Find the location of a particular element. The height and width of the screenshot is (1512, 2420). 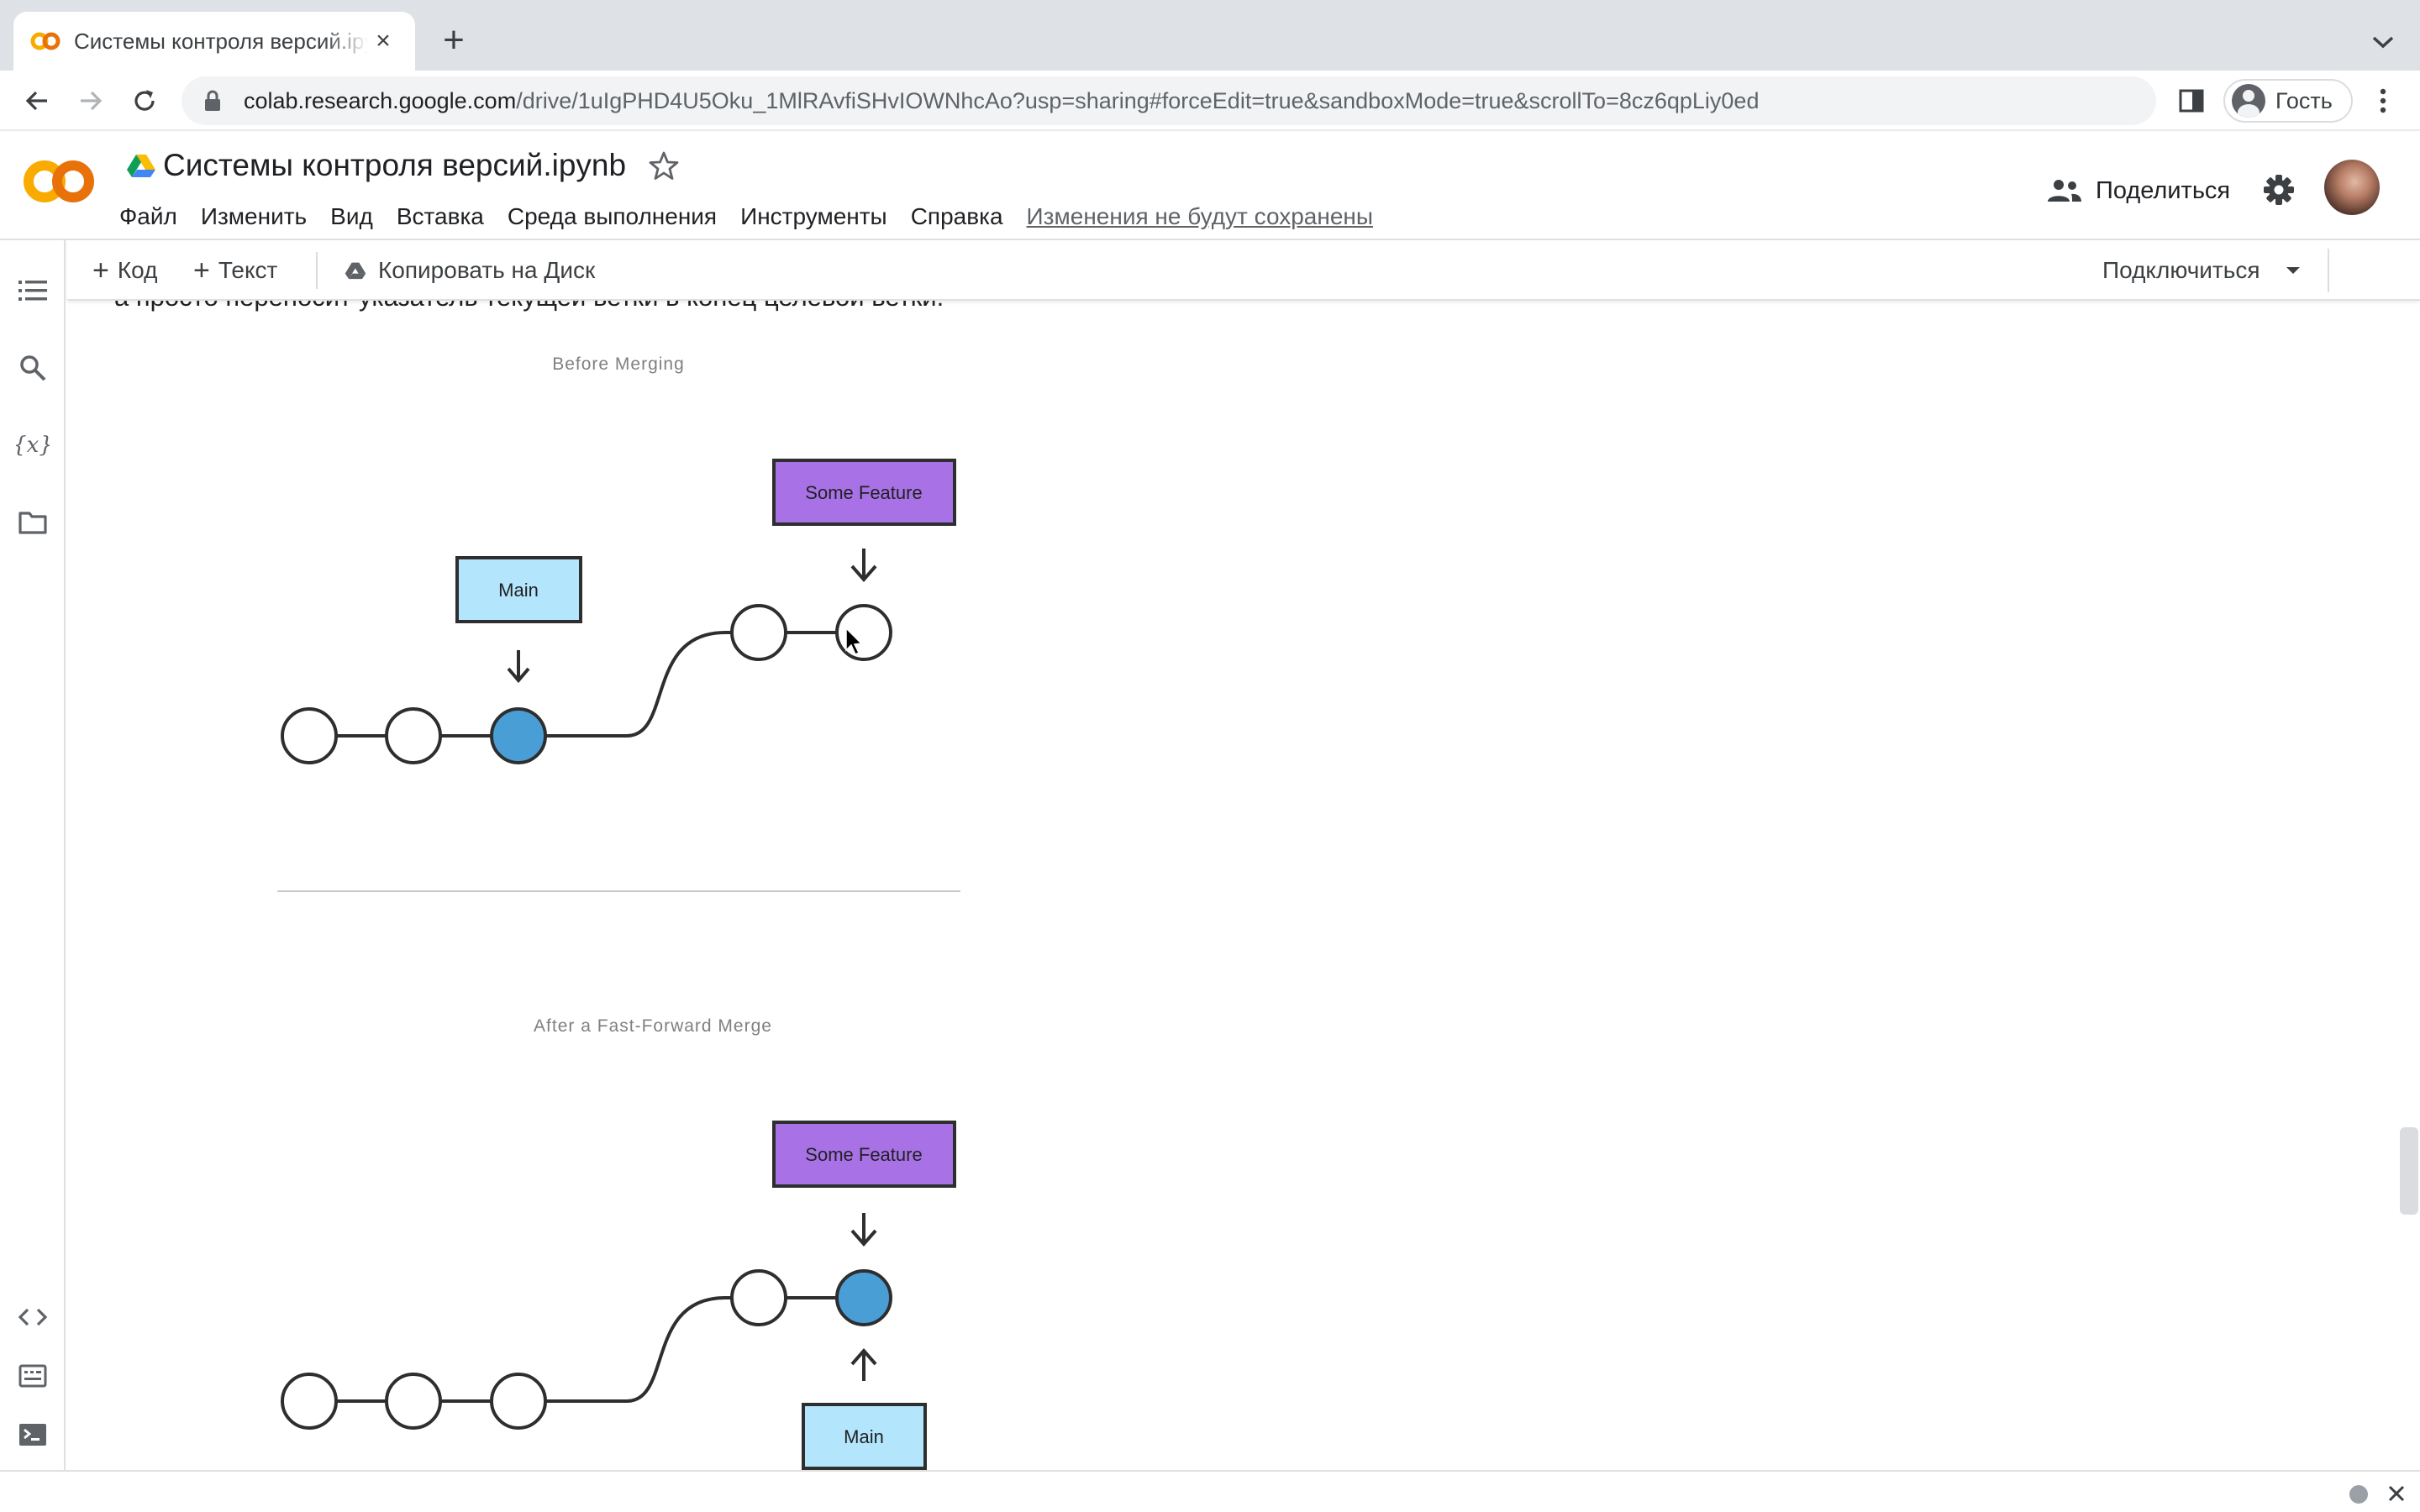

forward-arrow-icon is located at coordinates (91, 101).